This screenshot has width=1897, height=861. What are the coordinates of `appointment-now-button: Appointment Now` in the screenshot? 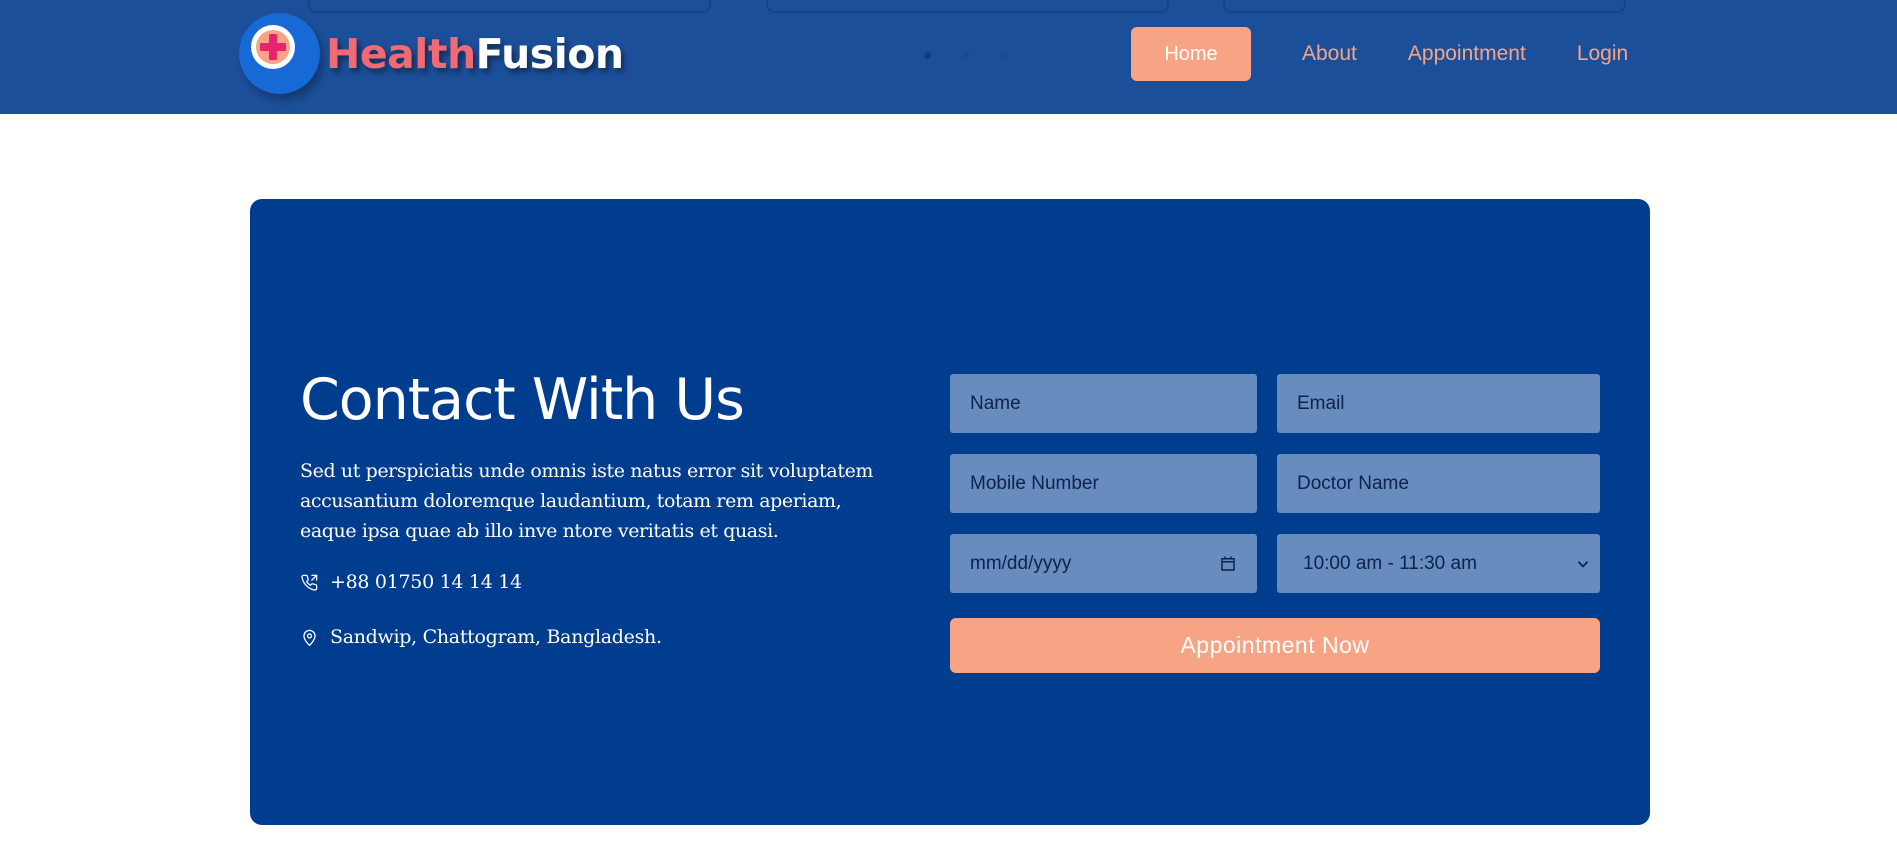 It's located at (1275, 645).